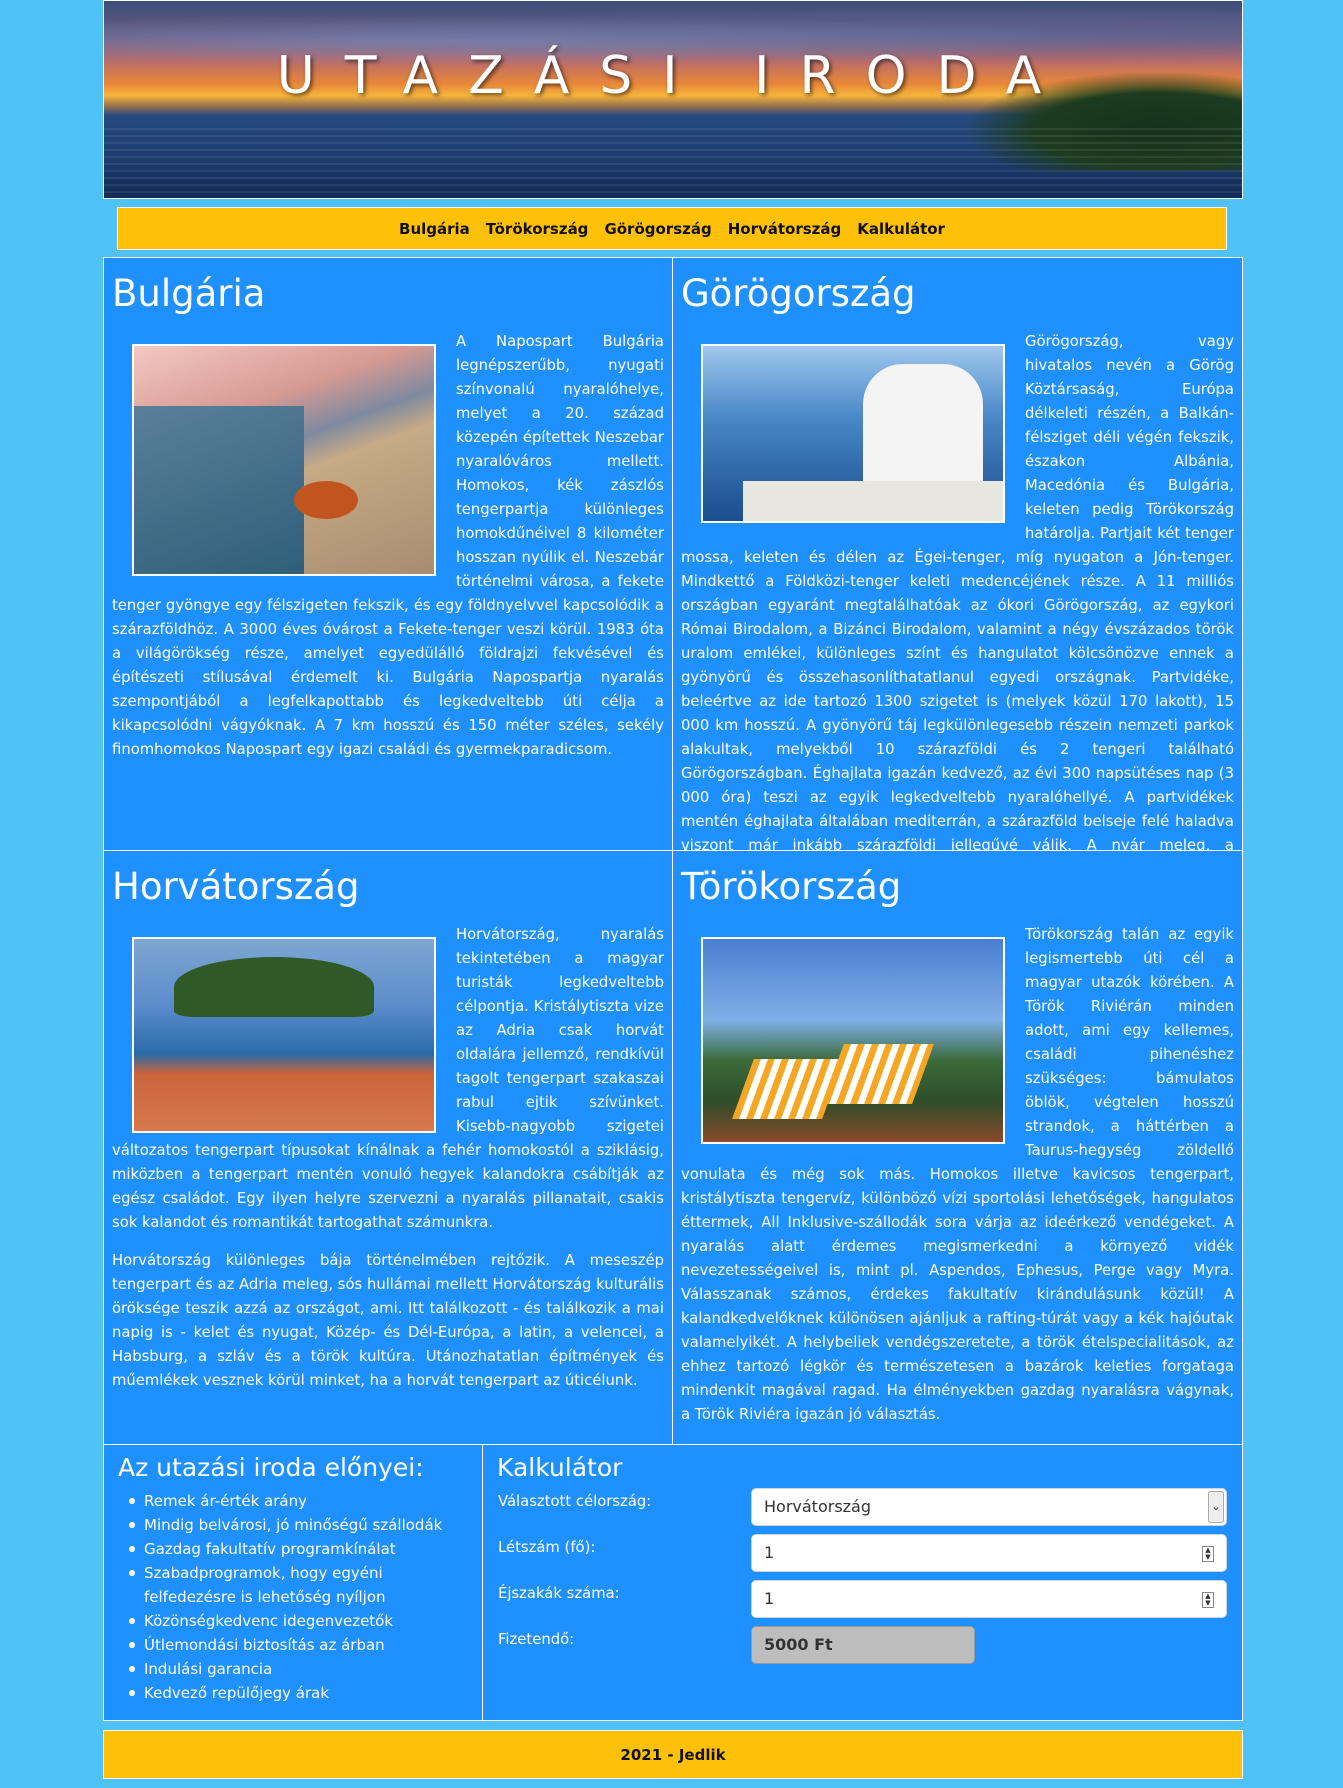  What do you see at coordinates (575, 1501) in the screenshot?
I see `destination-label: Választott célország:` at bounding box center [575, 1501].